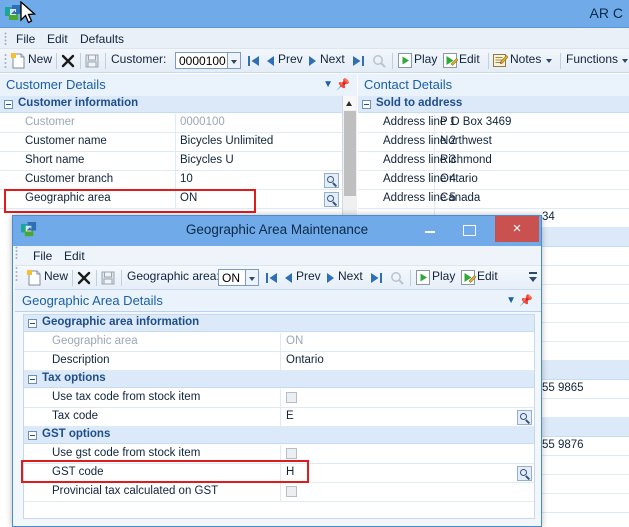 The width and height of the screenshot is (629, 527). I want to click on dialog-maximize-button, so click(468, 229).